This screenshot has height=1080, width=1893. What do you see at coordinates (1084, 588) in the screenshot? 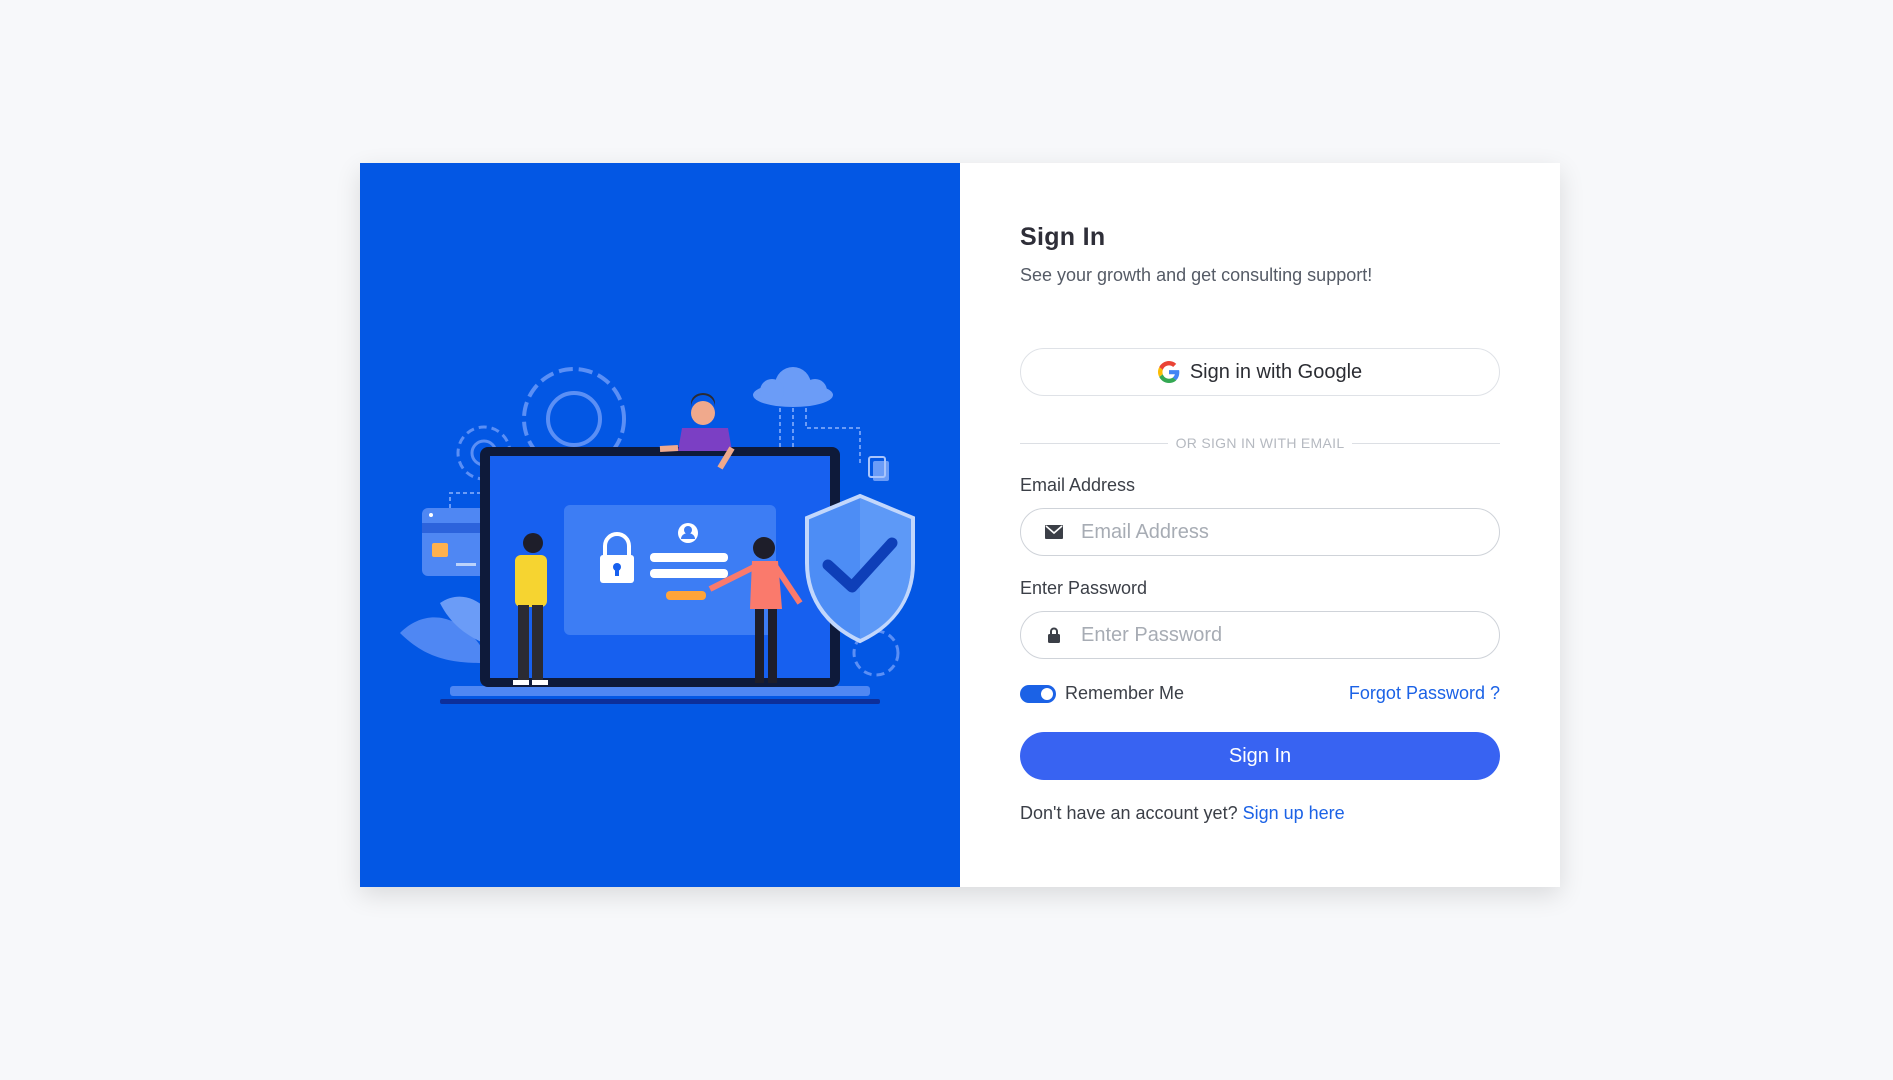
I see `password-label: Enter Password` at bounding box center [1084, 588].